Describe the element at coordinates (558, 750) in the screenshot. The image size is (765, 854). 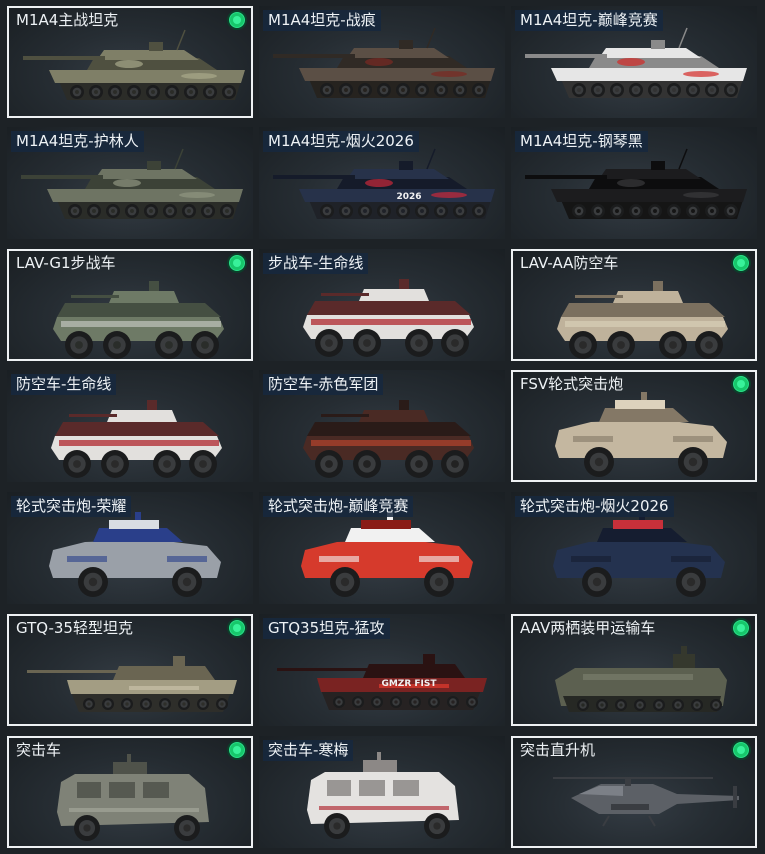
I see `vehicle-name: 突击直升机` at that location.